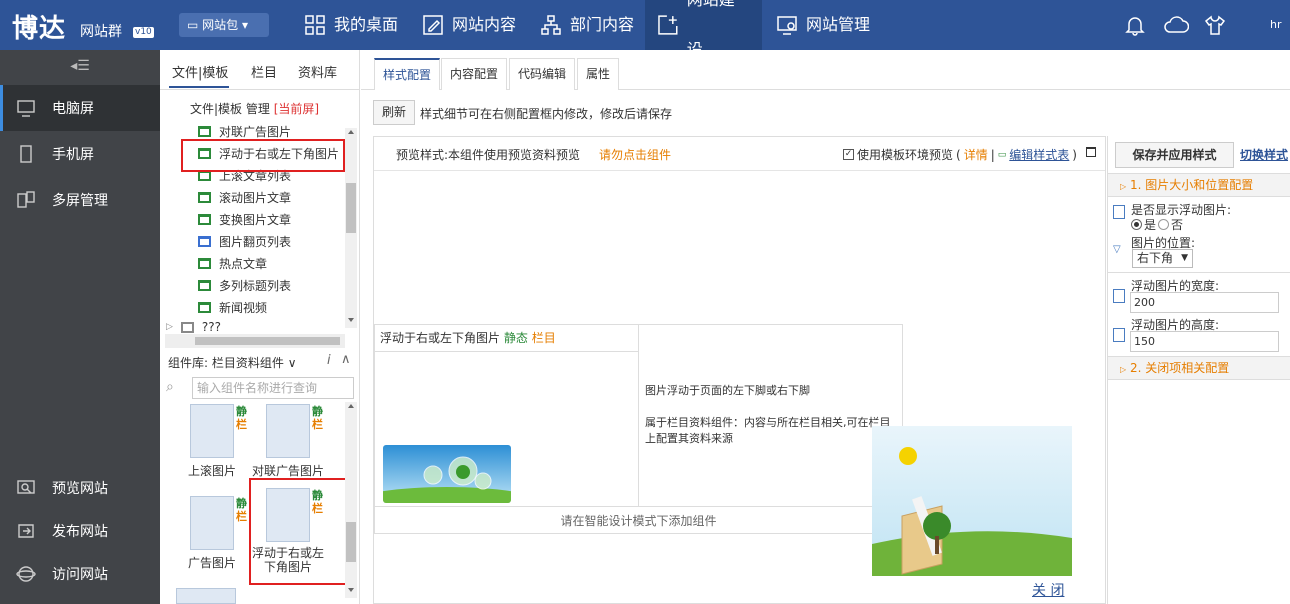 The image size is (1290, 604). I want to click on tag-static: 静态, so click(515, 338).